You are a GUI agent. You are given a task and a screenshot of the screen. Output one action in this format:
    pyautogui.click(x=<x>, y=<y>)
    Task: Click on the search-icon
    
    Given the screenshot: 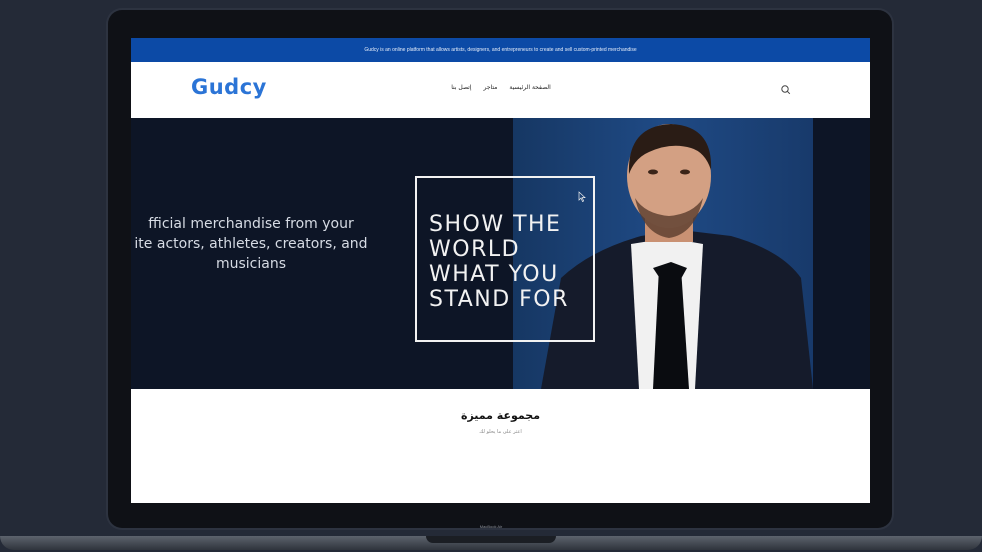 What is the action you would take?
    pyautogui.click(x=786, y=90)
    